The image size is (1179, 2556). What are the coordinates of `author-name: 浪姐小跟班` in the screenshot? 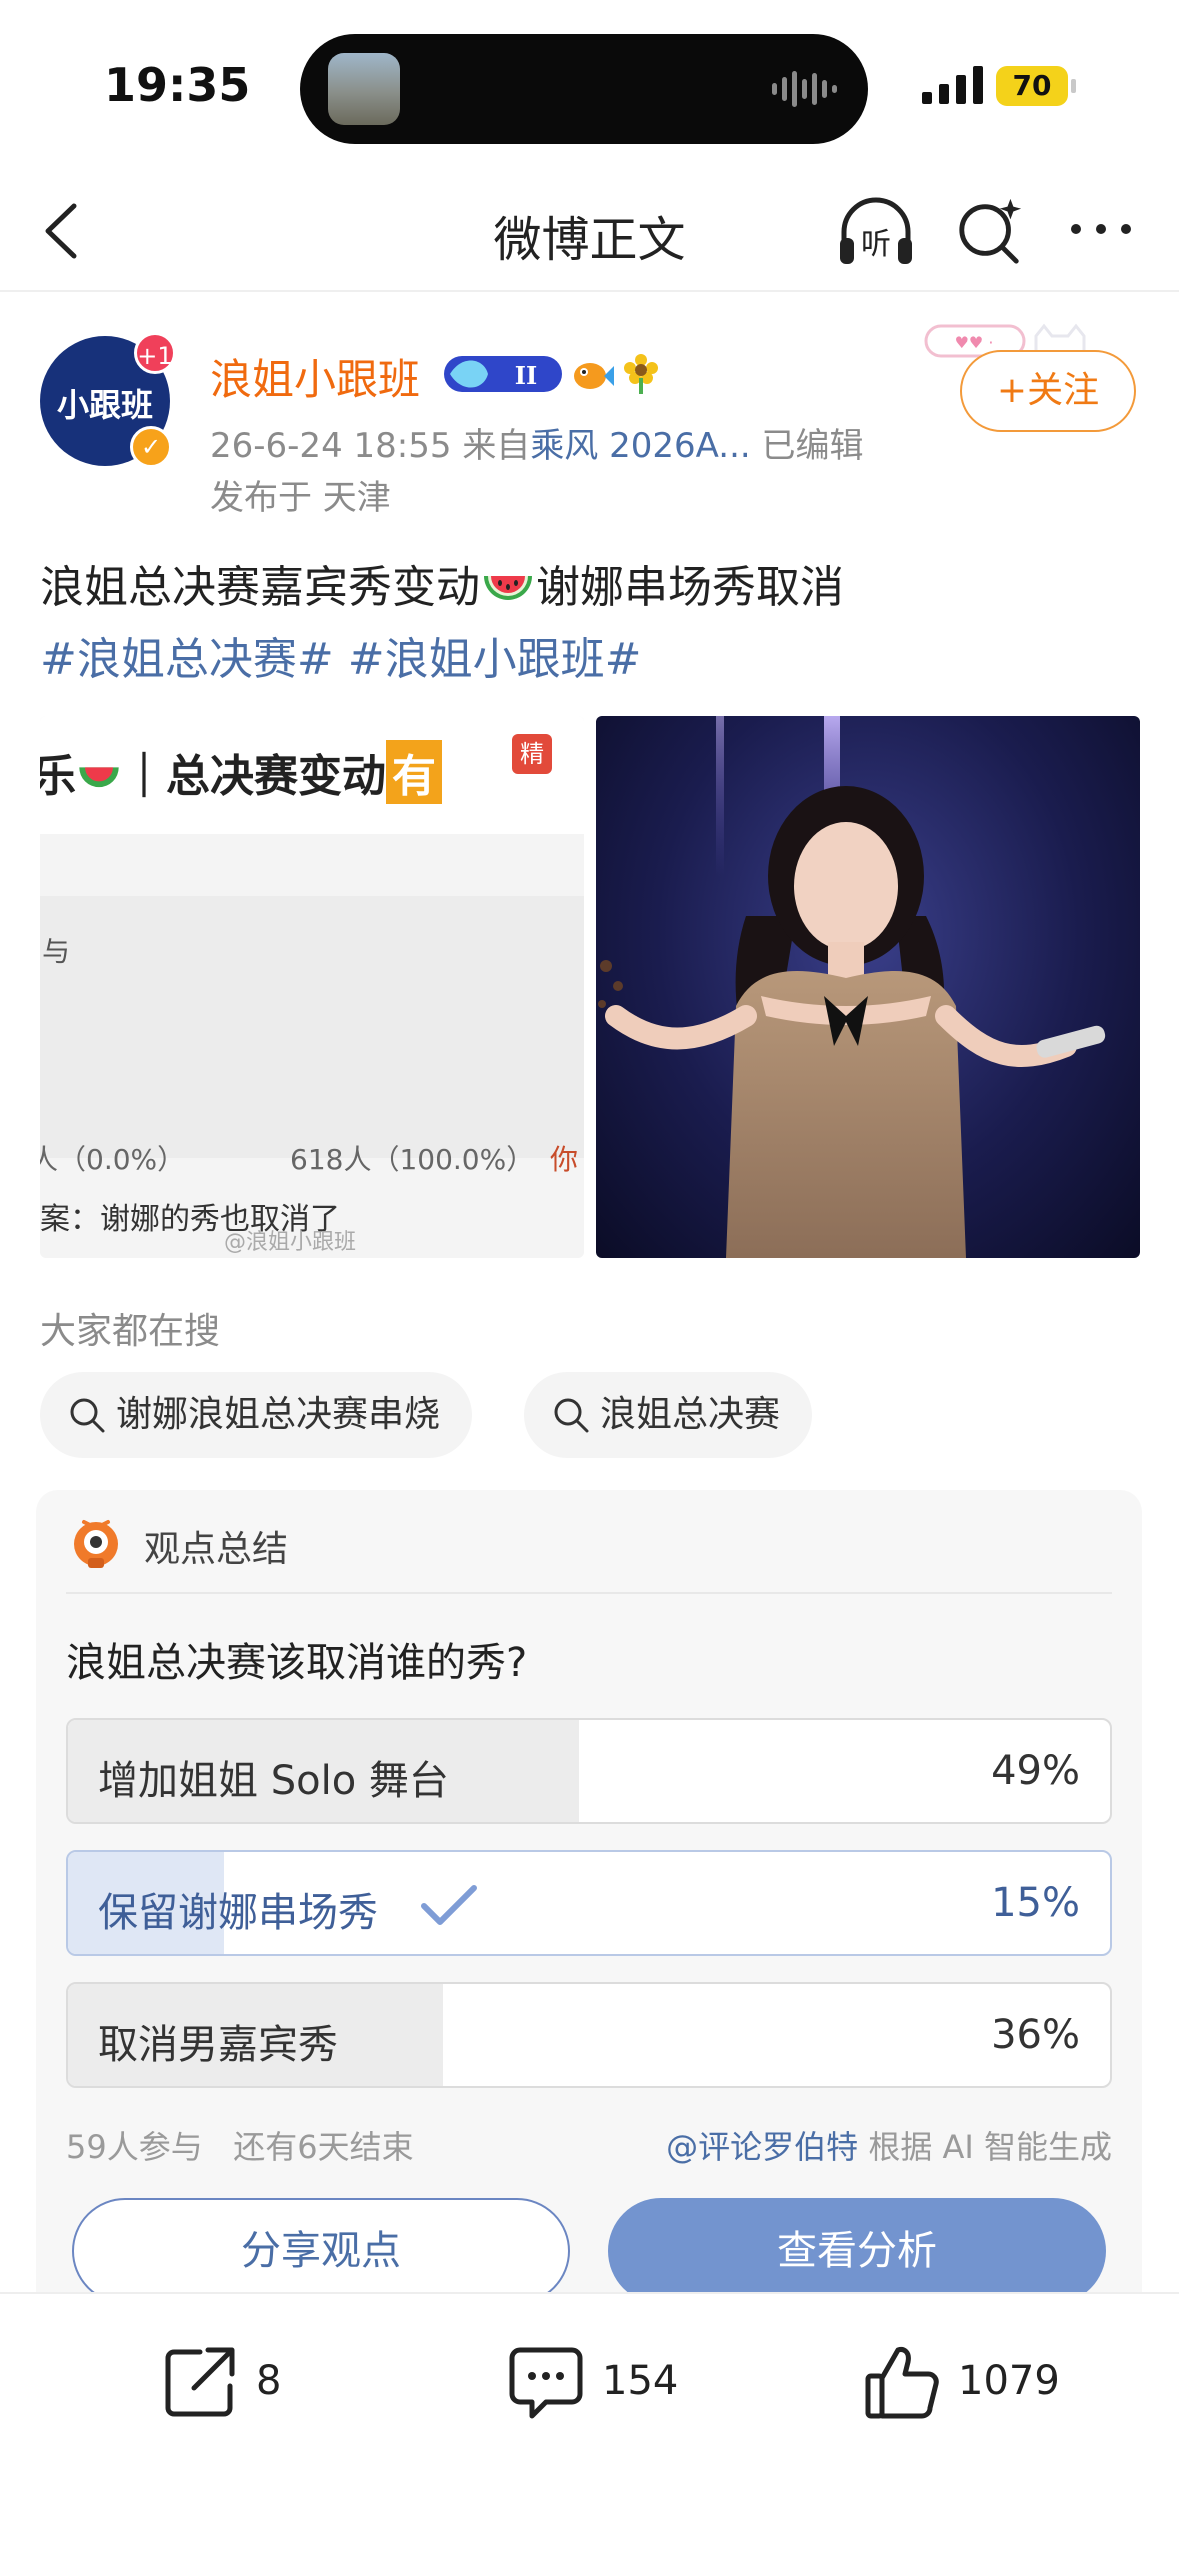 It's located at (315, 376).